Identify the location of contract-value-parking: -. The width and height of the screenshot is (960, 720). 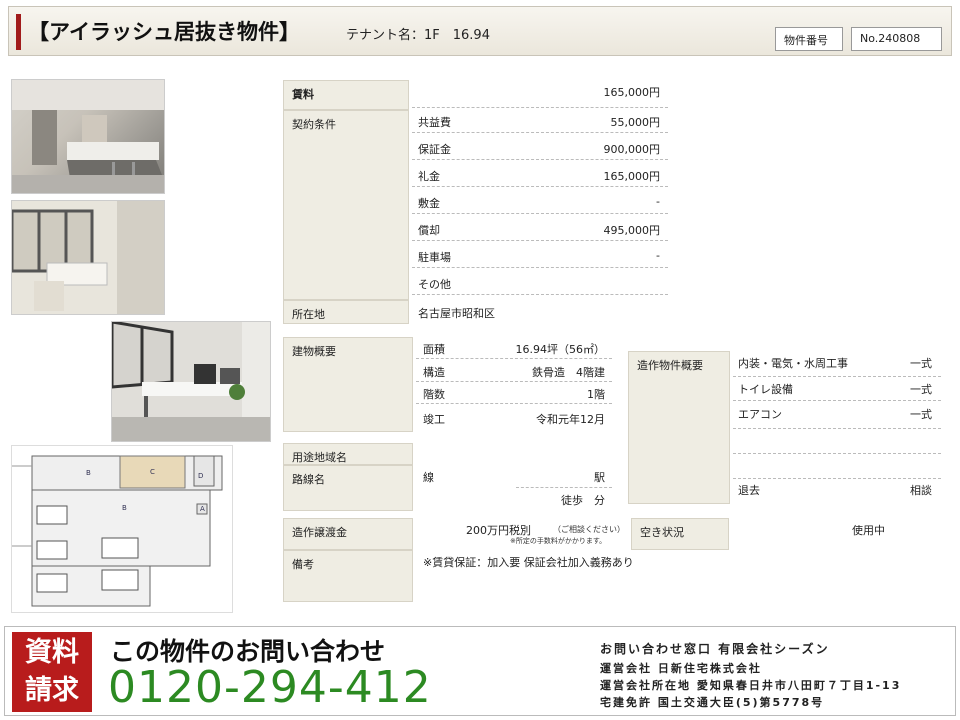
(658, 255).